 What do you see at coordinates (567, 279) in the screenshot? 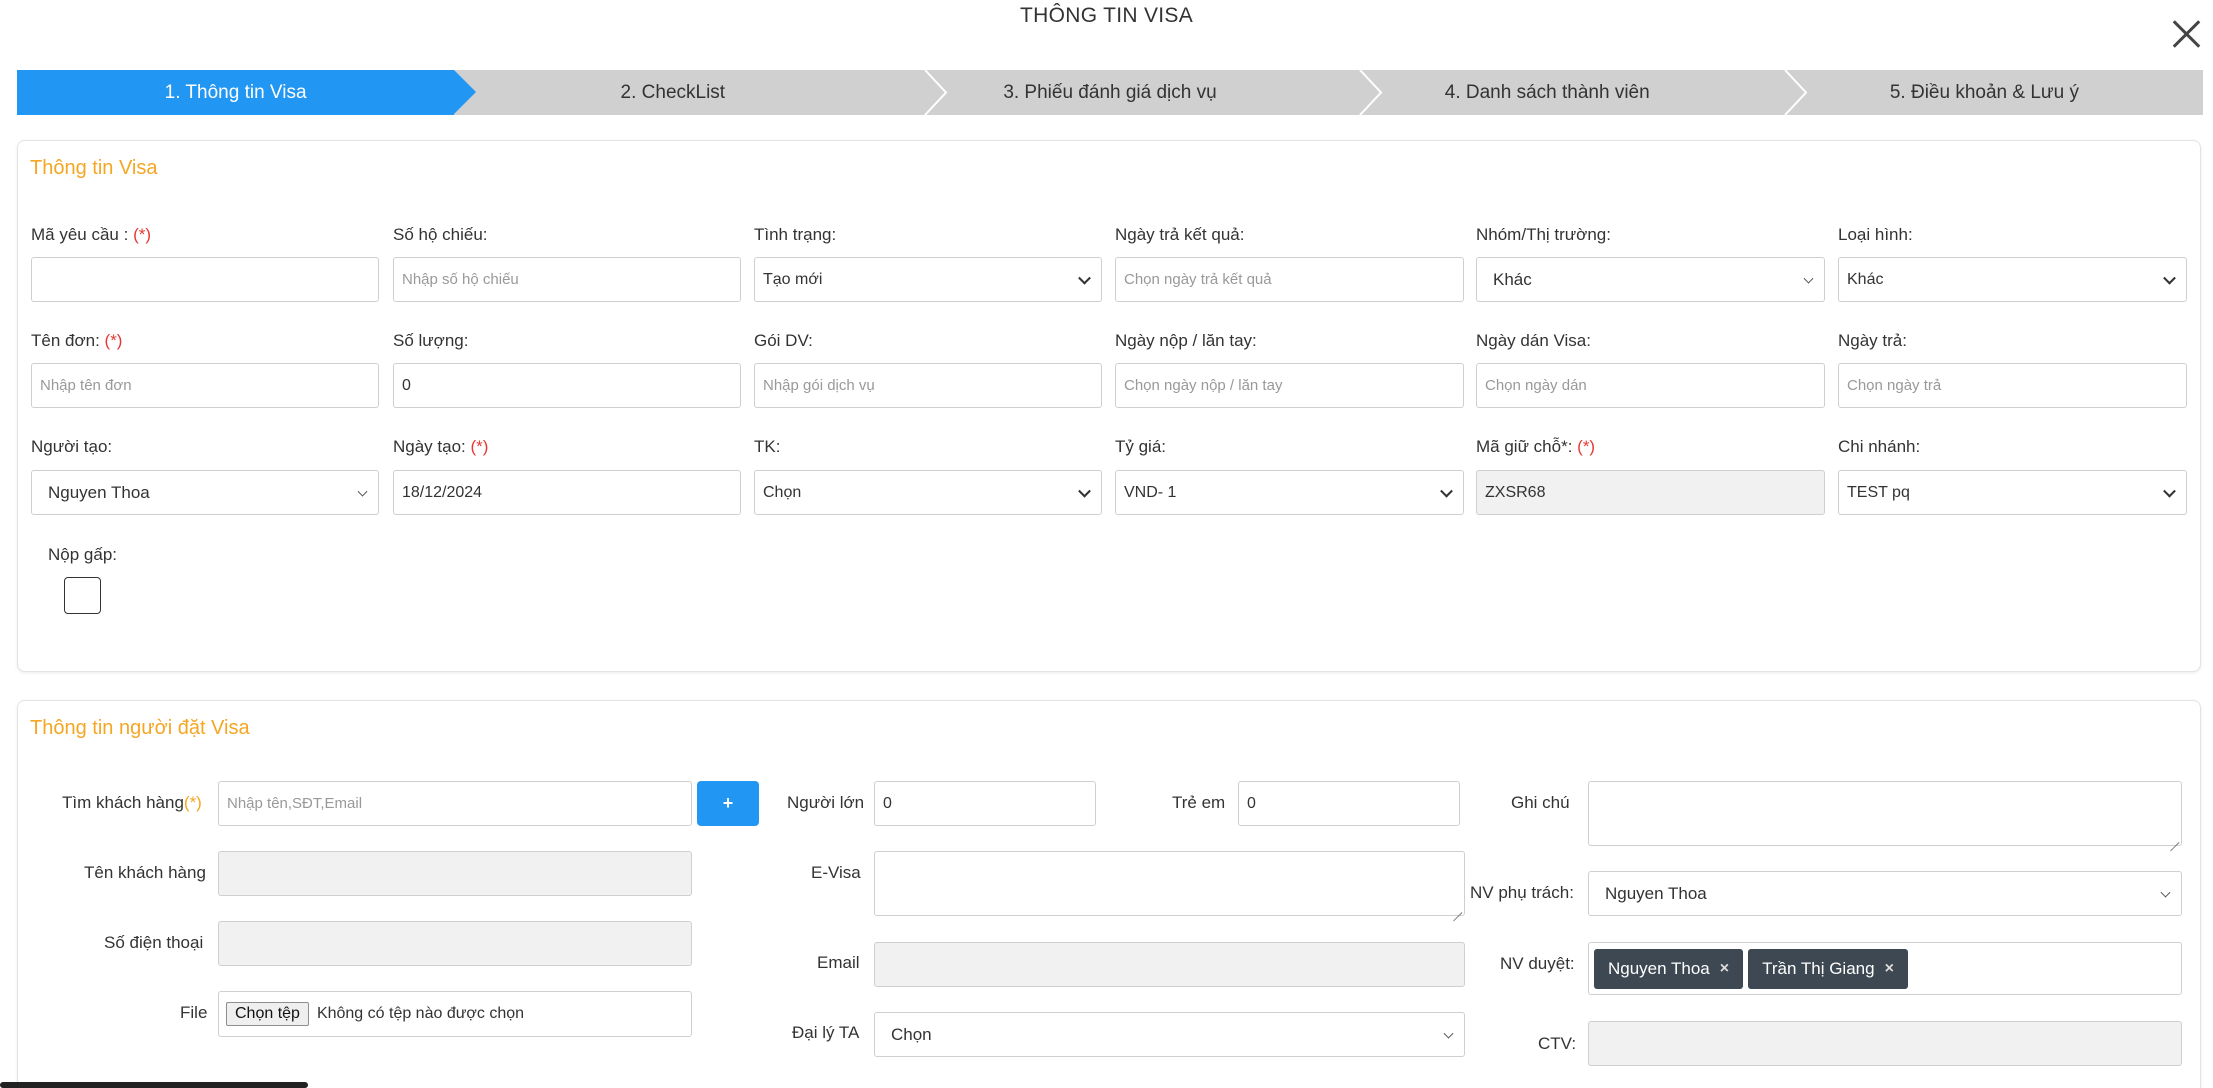
I see `so-ho-chieu-input: Nhập số hộ chiếu` at bounding box center [567, 279].